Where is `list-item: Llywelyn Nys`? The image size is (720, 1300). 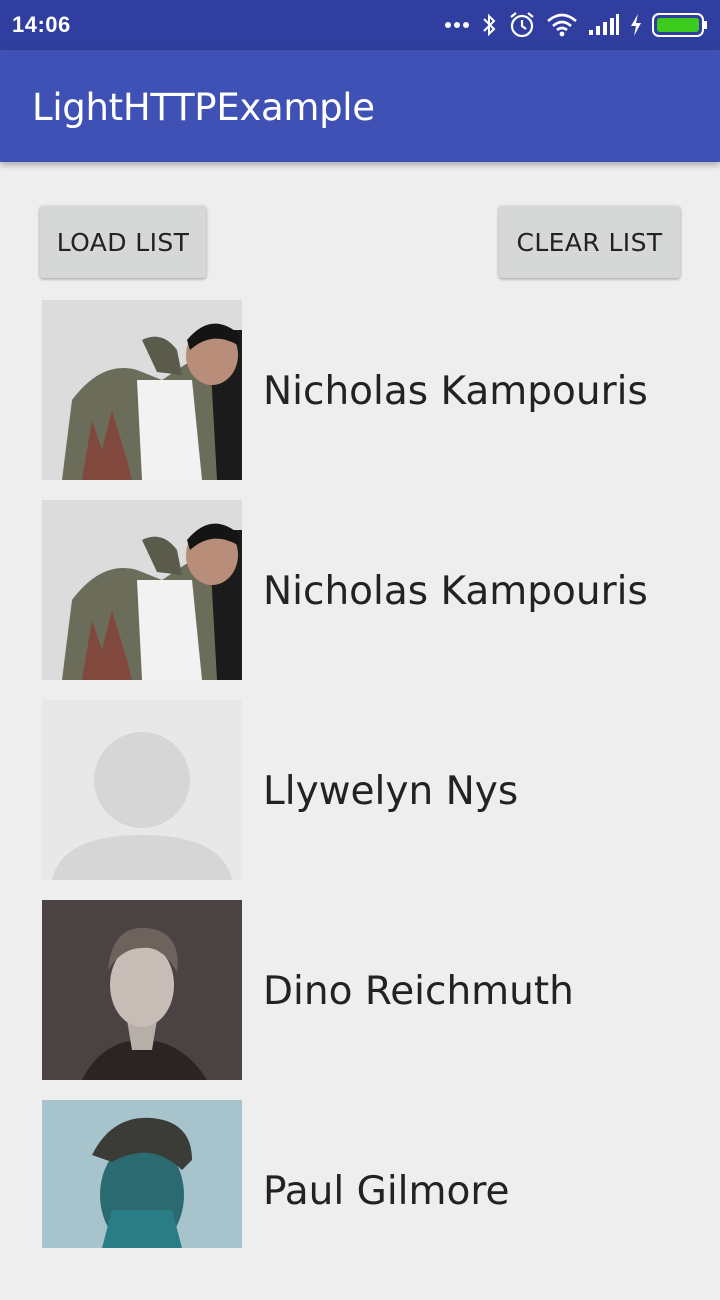
list-item: Llywelyn Nys is located at coordinates (362, 790).